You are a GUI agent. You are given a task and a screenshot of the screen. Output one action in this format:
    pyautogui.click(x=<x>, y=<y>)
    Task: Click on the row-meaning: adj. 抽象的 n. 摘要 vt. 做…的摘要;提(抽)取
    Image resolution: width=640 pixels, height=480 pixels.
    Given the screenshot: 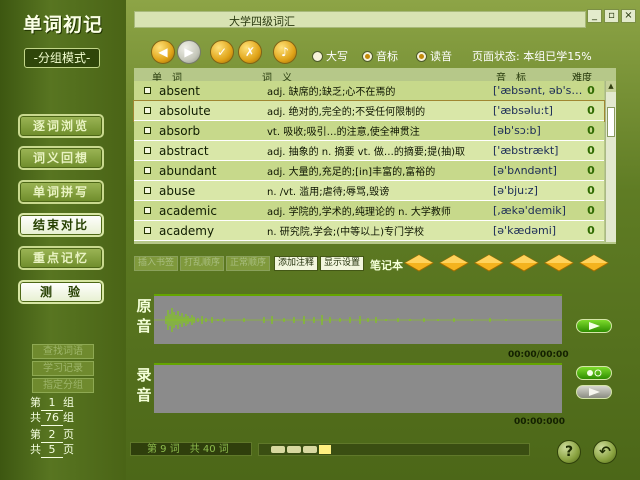 What is the action you would take?
    pyautogui.click(x=366, y=152)
    